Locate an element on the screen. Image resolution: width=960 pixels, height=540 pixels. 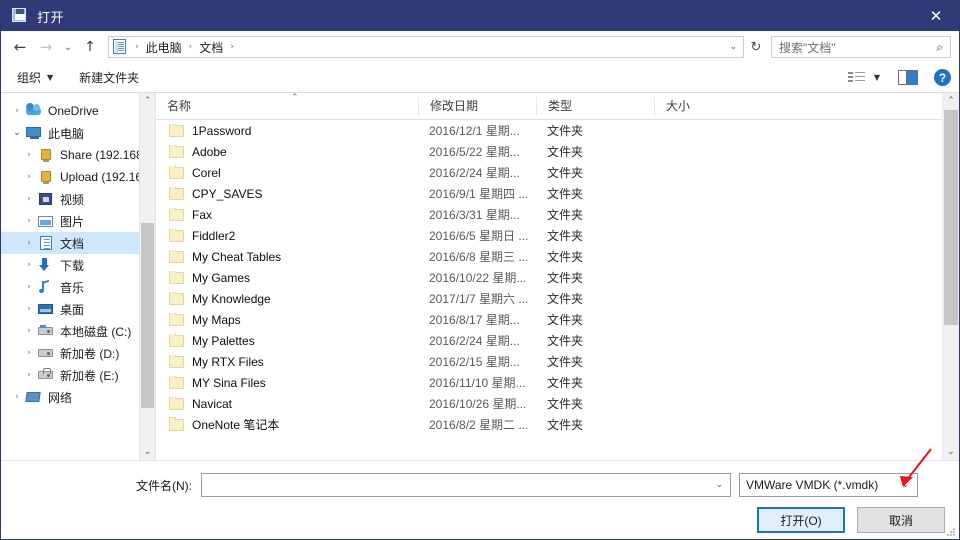
column-header-type: 类型 is located at coordinates (595, 106).